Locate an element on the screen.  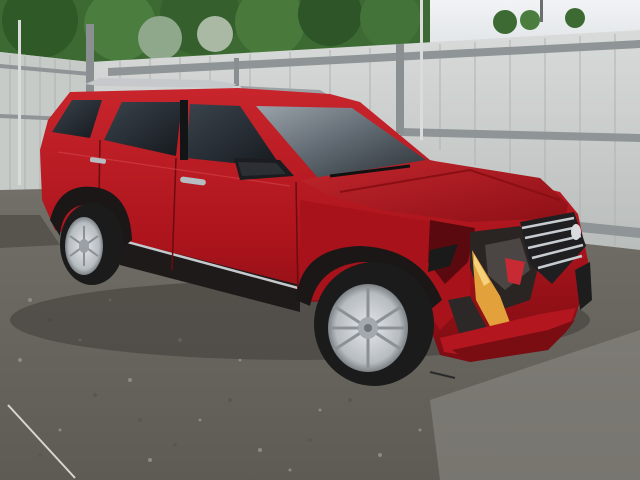
rear-wheel is located at coordinates (92, 244).